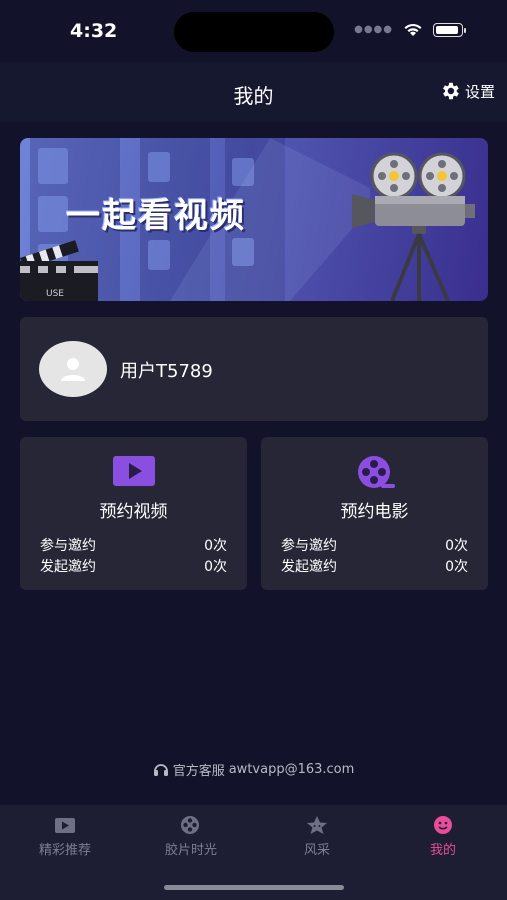 The width and height of the screenshot is (507, 900). Describe the element at coordinates (413, 29) in the screenshot. I see `wifi-icon` at that location.